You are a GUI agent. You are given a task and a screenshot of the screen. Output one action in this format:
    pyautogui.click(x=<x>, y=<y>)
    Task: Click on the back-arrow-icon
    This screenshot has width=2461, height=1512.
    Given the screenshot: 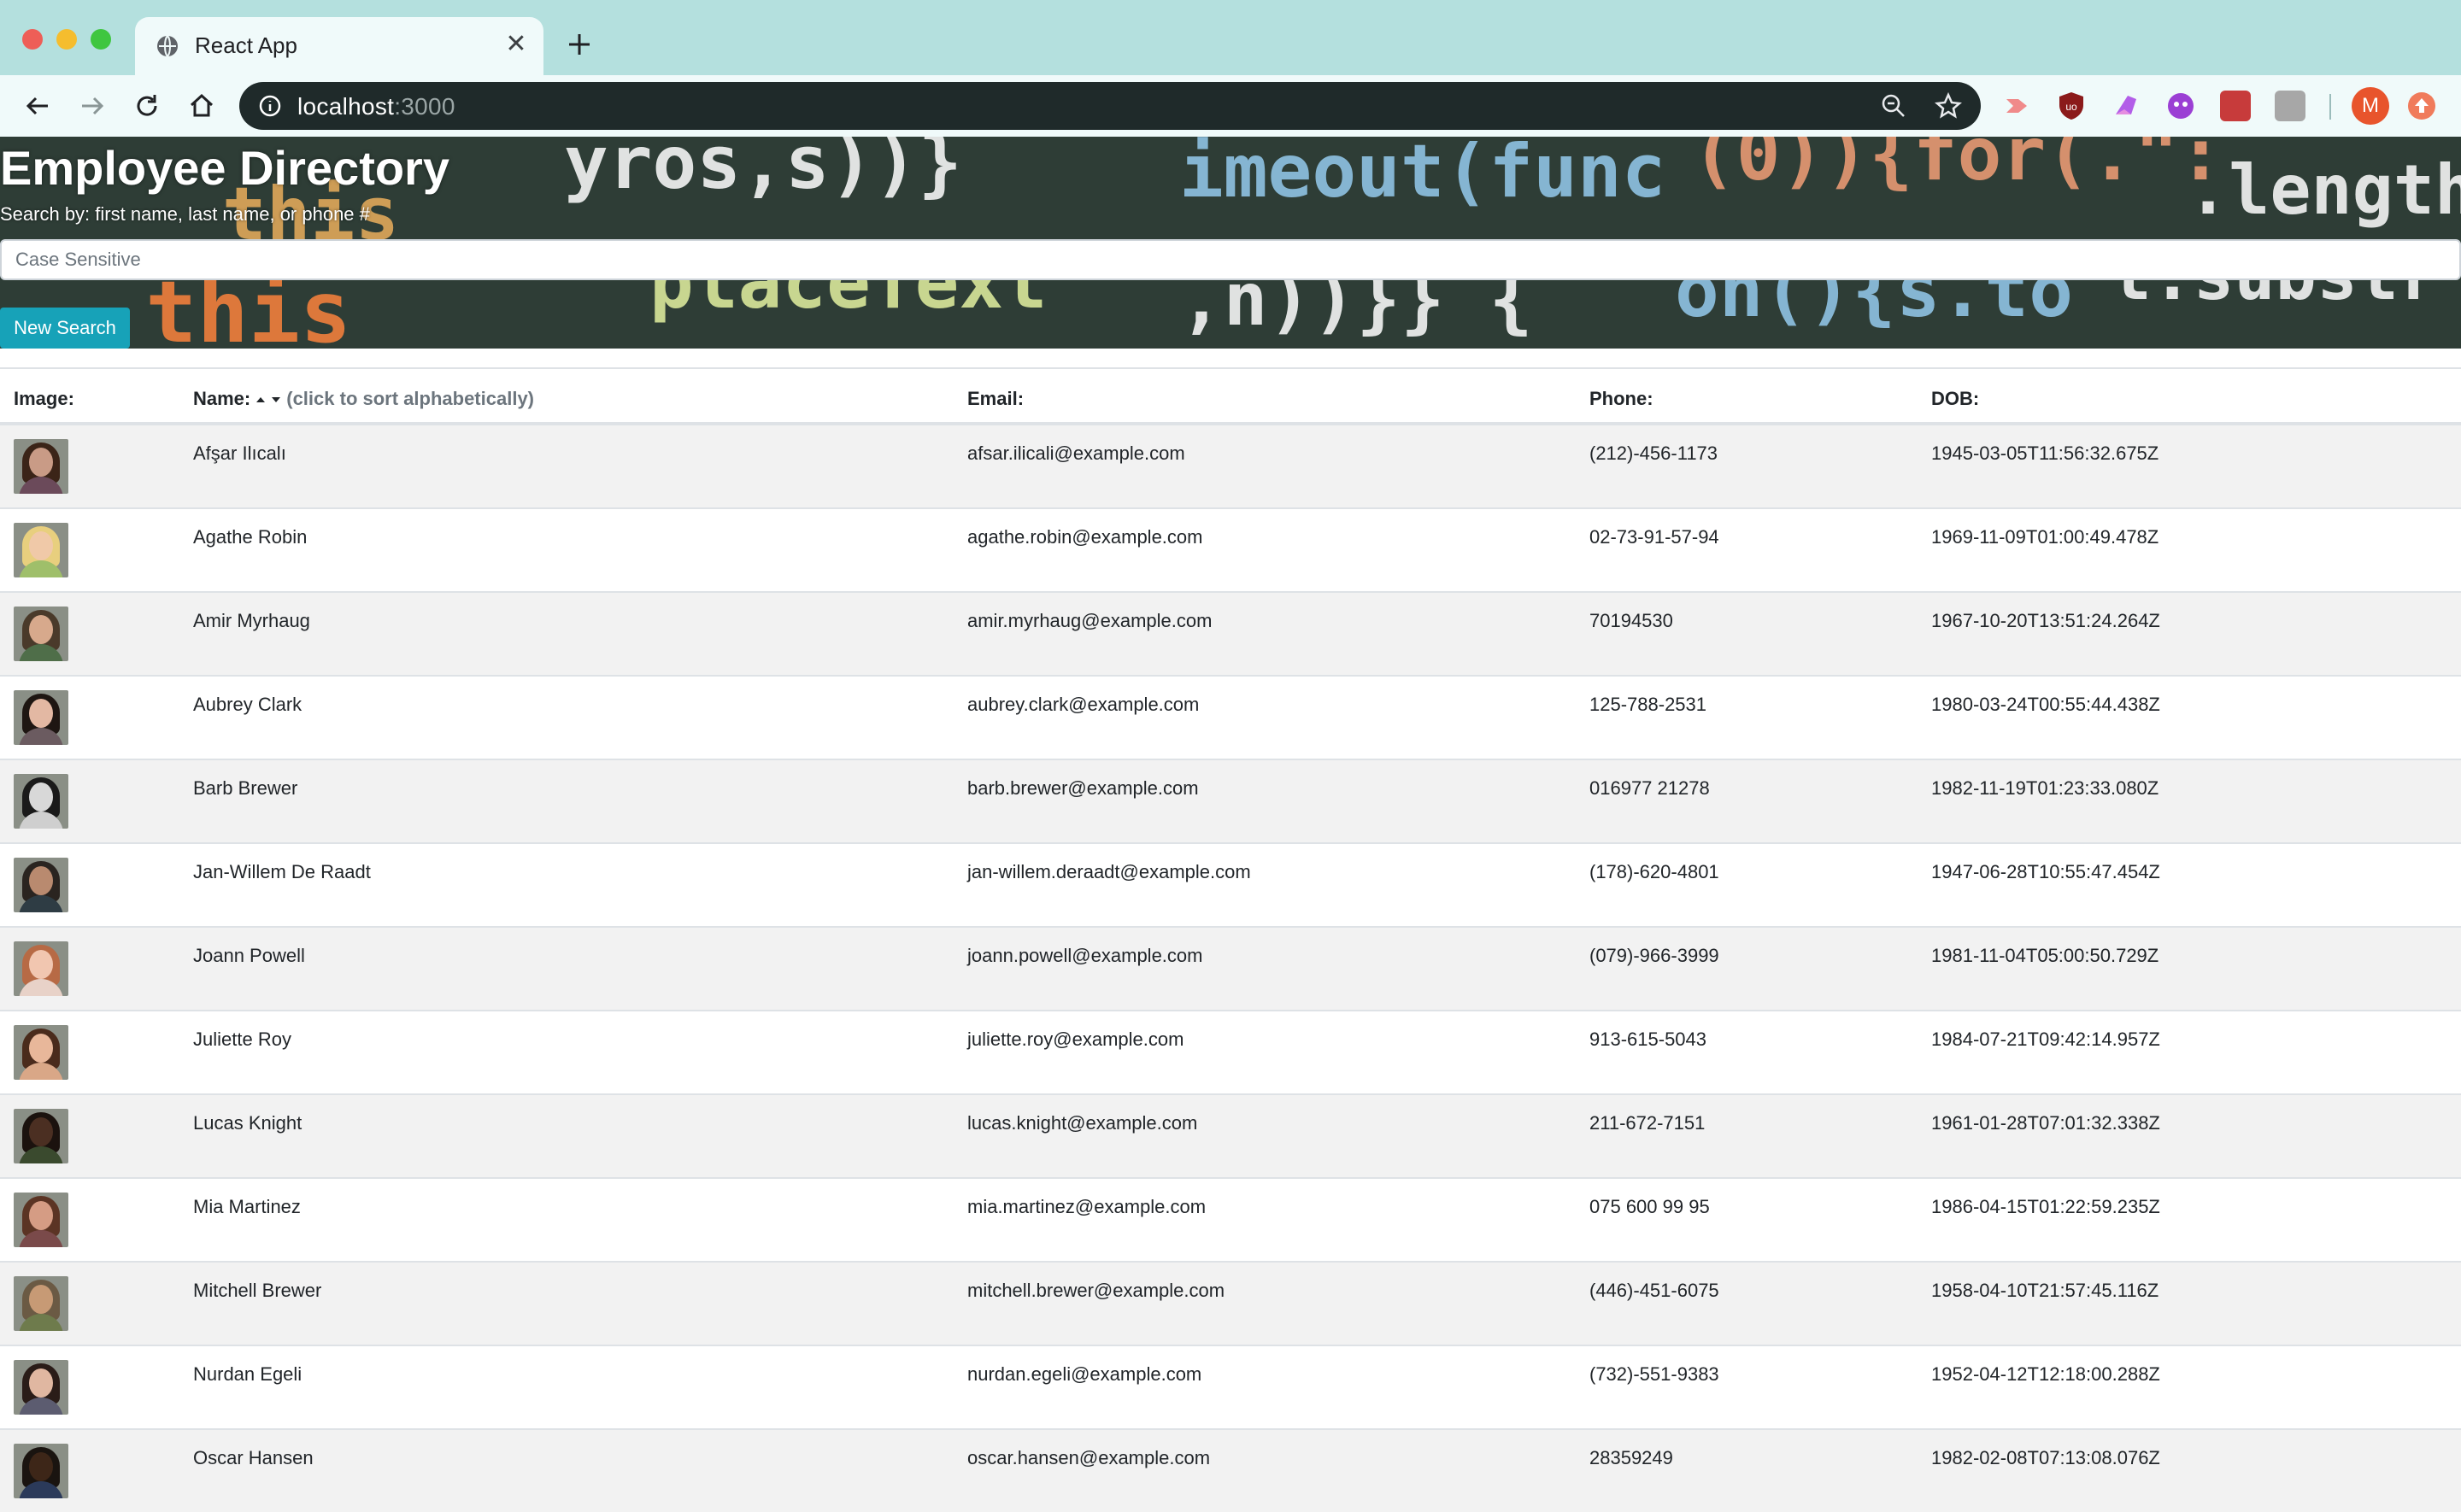 What is the action you would take?
    pyautogui.click(x=37, y=106)
    